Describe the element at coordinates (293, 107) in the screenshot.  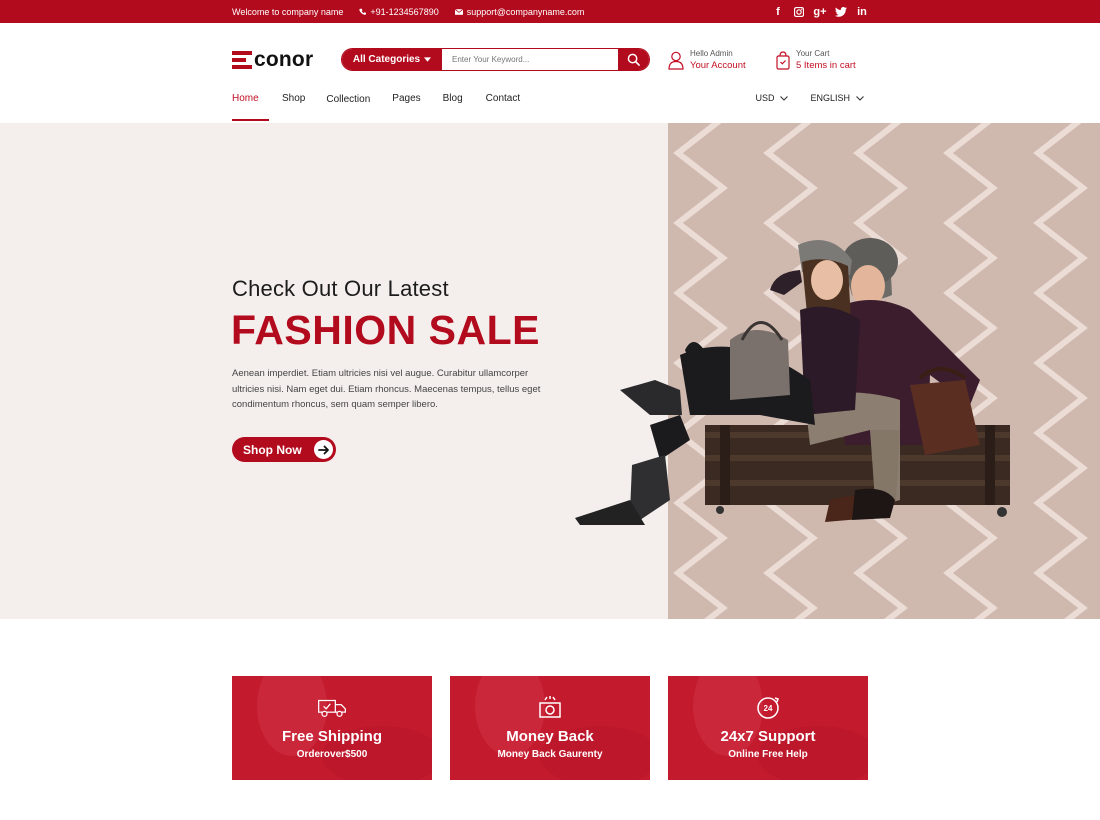
I see `nav-item-shop: Shop` at that location.